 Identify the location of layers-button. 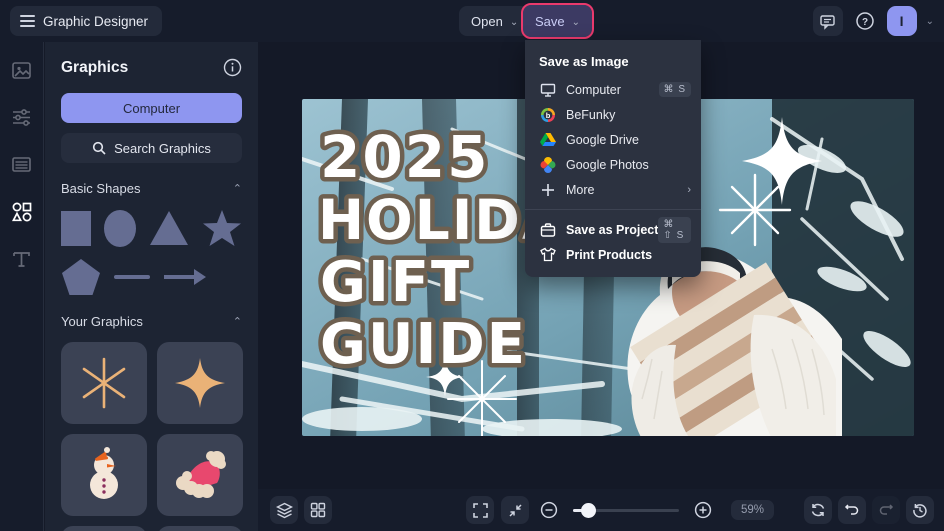
(284, 510).